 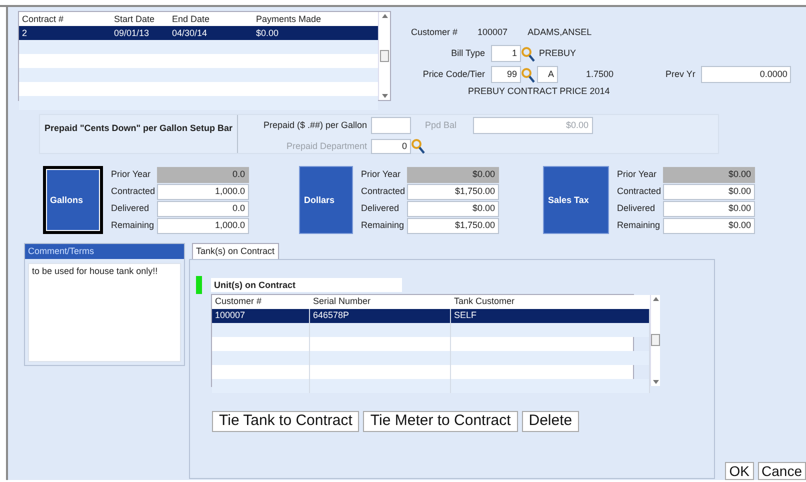 What do you see at coordinates (315, 125) in the screenshot?
I see `field-label: Prepaid ($ .##) per Gallon` at bounding box center [315, 125].